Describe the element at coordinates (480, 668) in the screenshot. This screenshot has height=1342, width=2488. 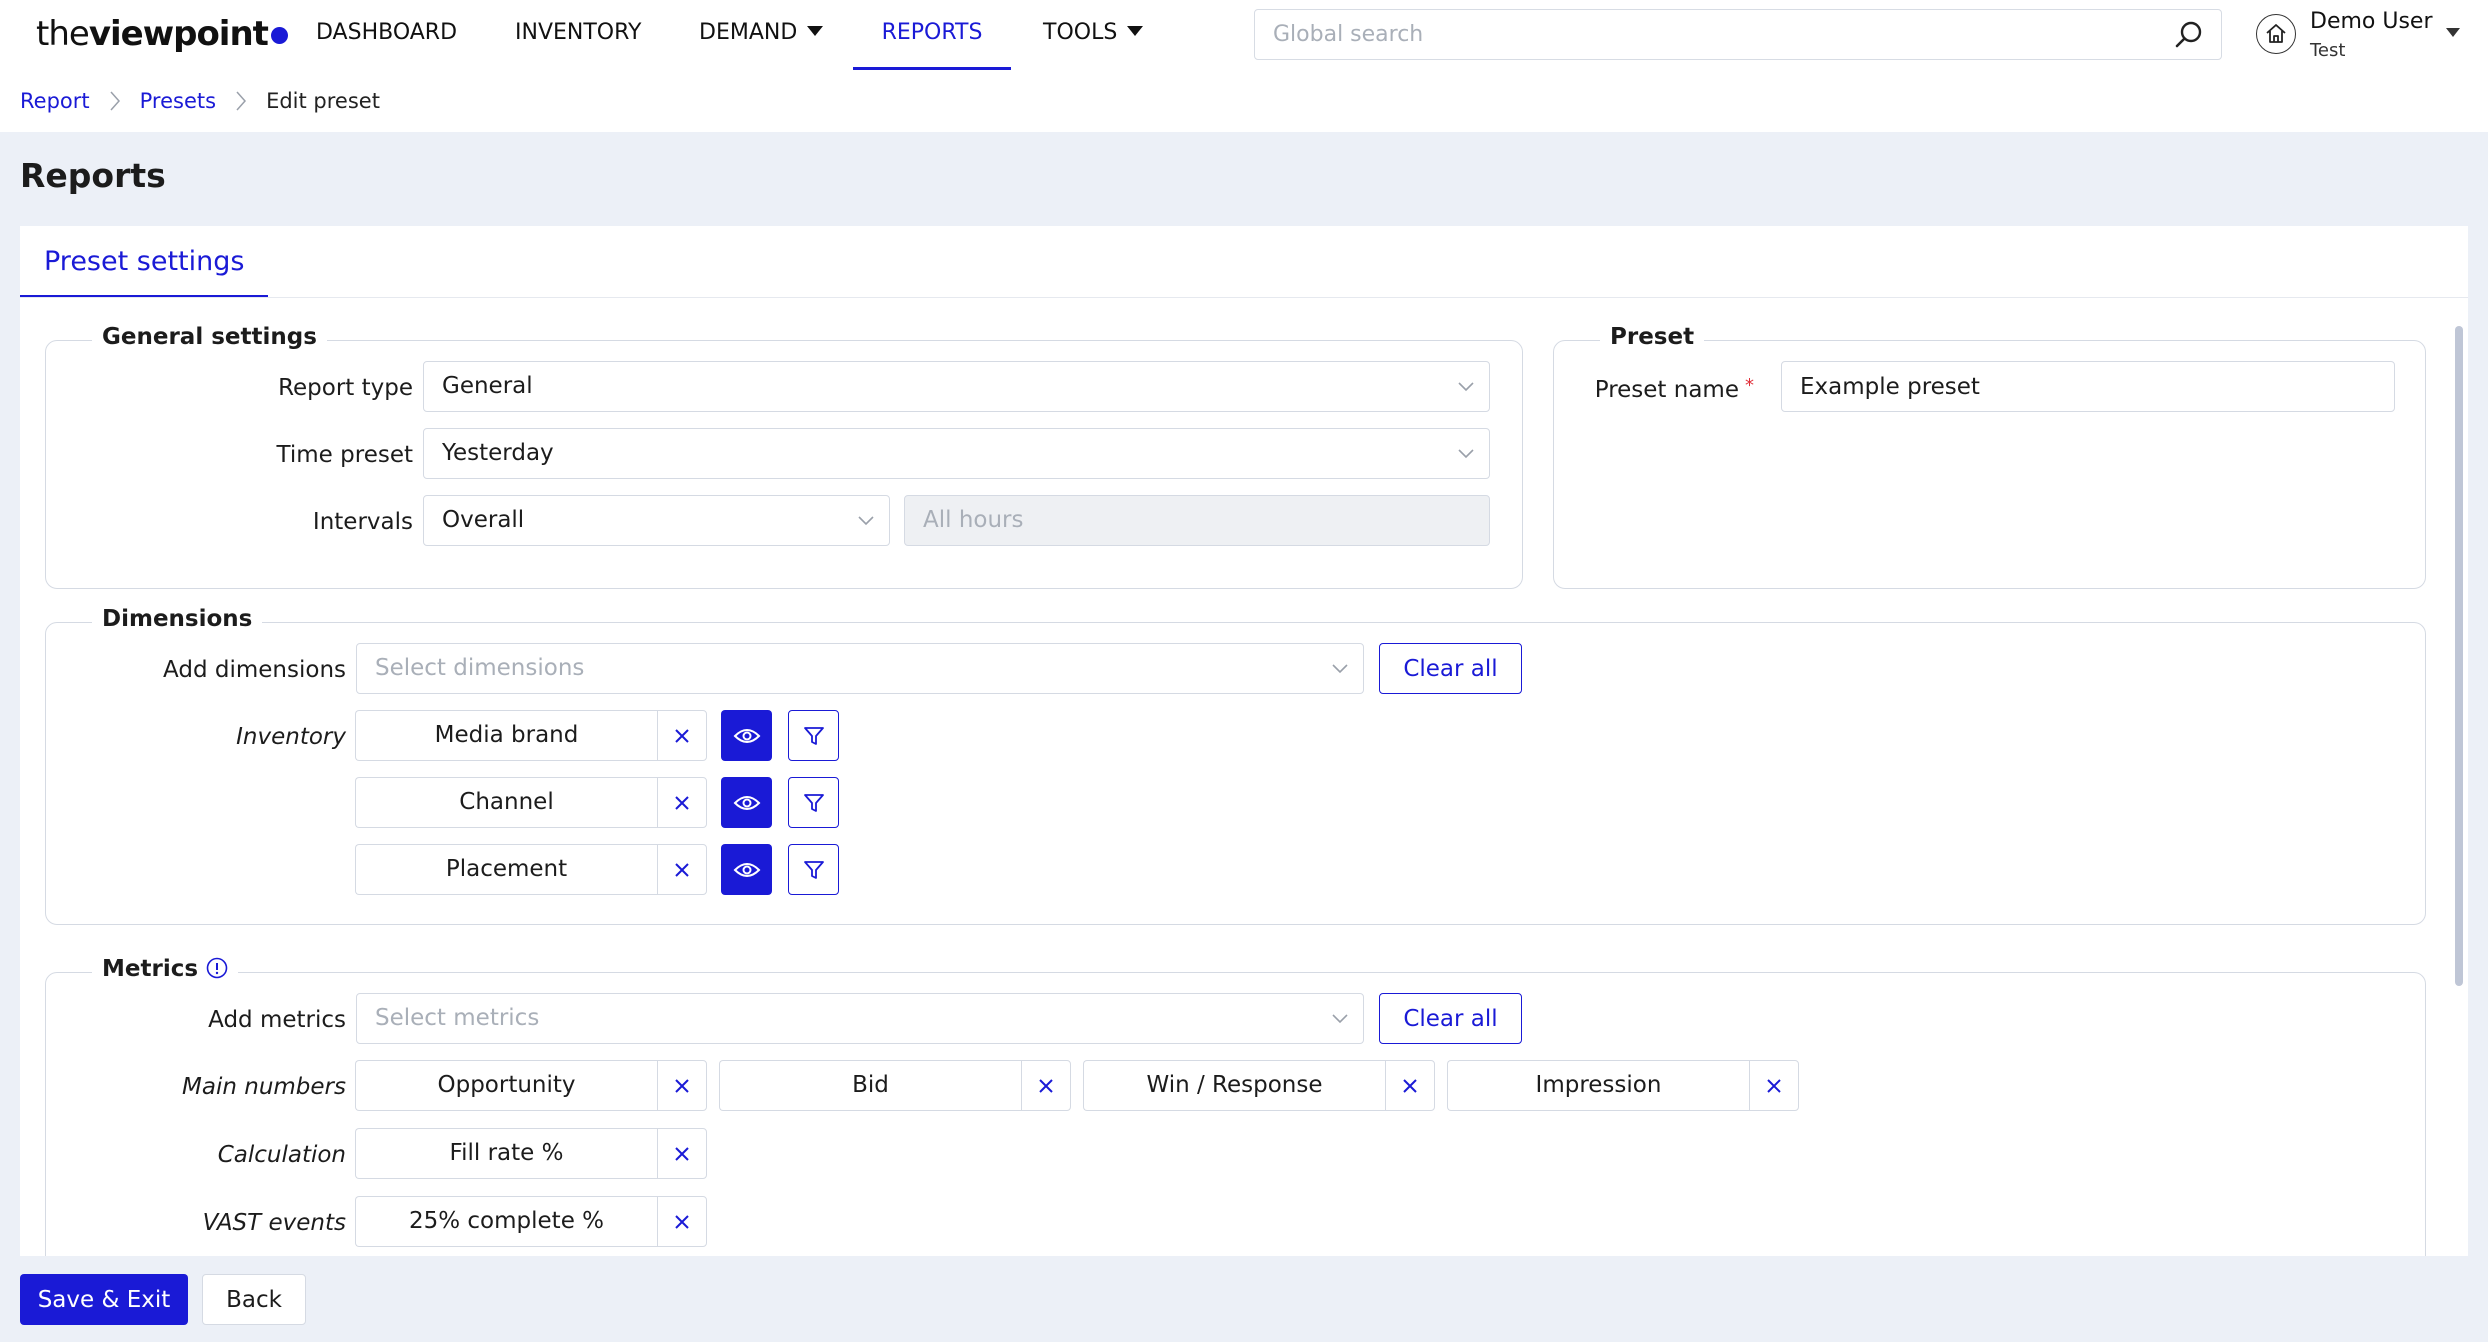
I see `dimensions-select-placeholder: Select dimensions` at that location.